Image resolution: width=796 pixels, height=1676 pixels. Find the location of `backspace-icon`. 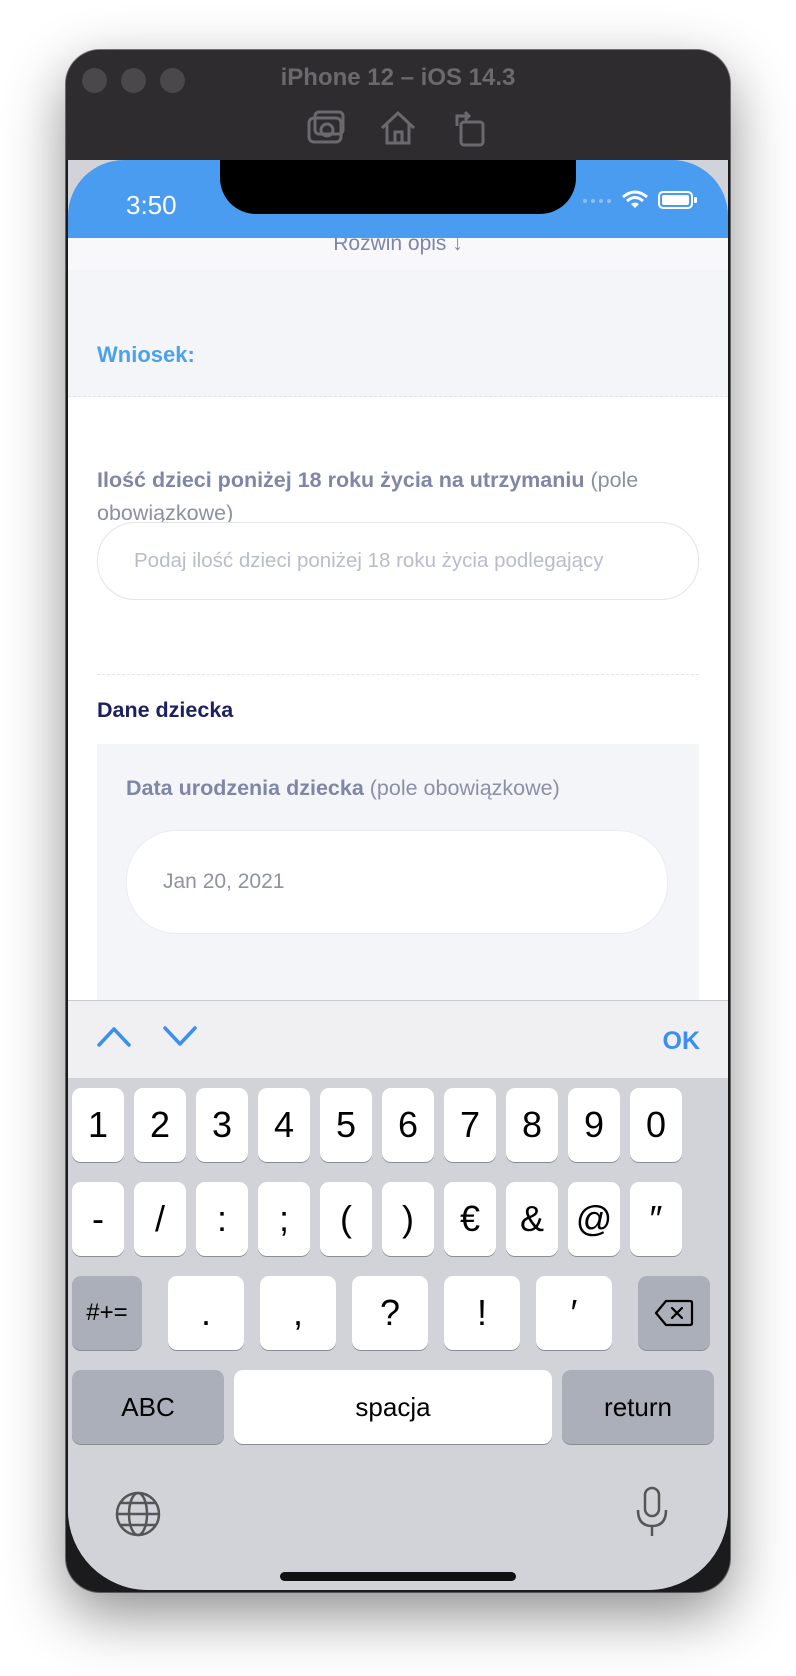

backspace-icon is located at coordinates (674, 1313).